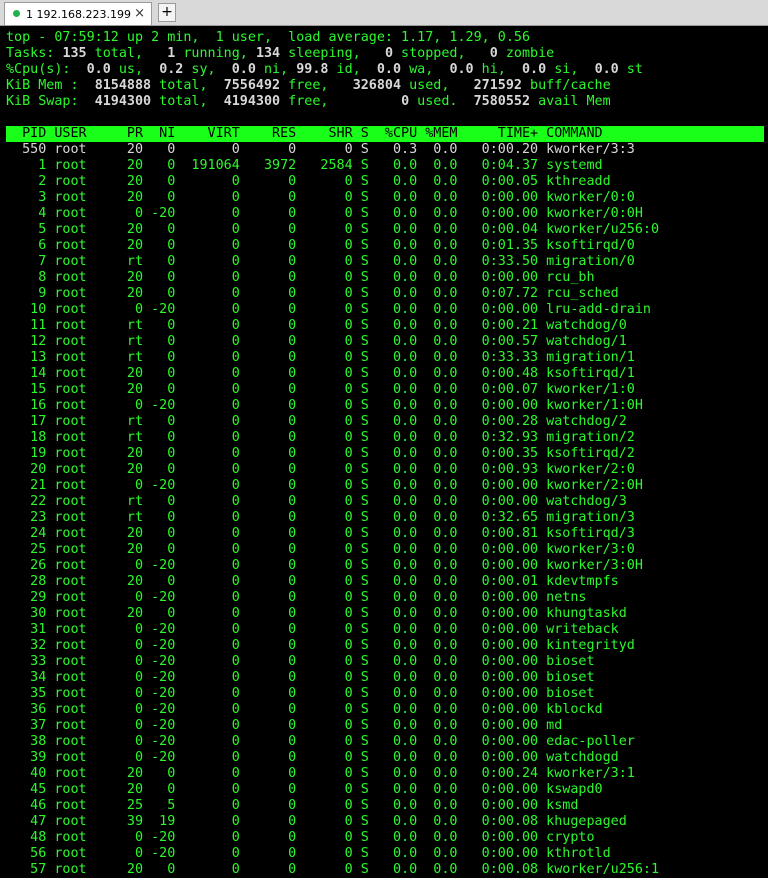 The image size is (768, 878). Describe the element at coordinates (497, 85) in the screenshot. I see `mem-buff-cache: 271592` at that location.